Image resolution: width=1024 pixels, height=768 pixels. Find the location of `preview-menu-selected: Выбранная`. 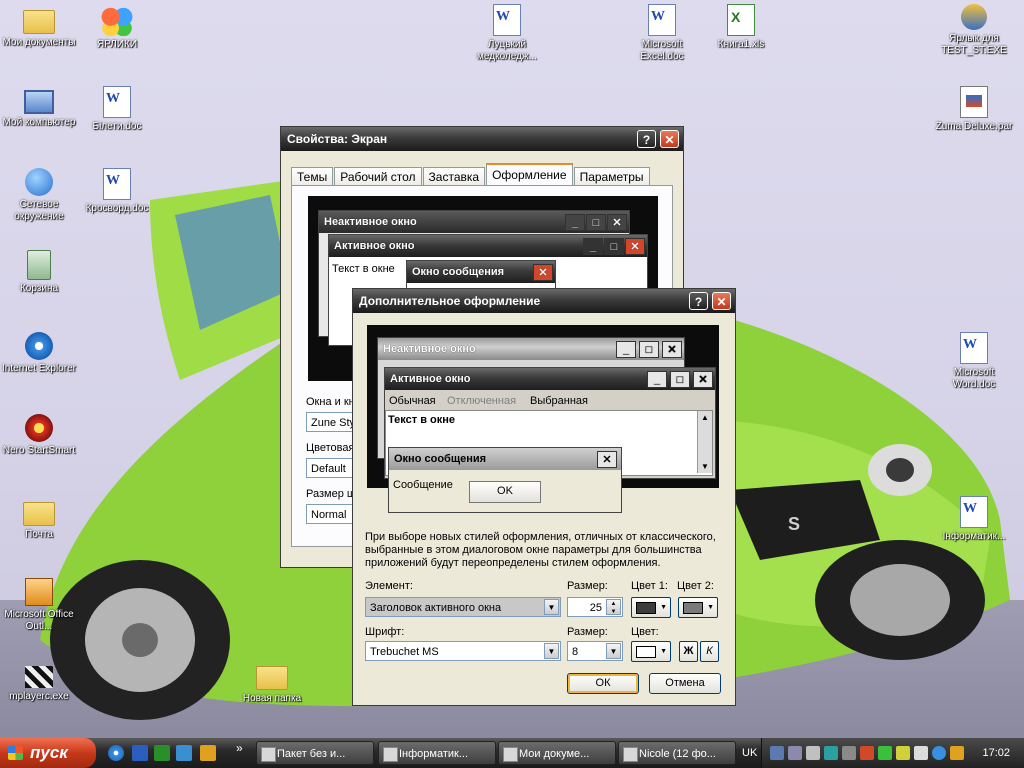

preview-menu-selected: Выбранная is located at coordinates (559, 401).